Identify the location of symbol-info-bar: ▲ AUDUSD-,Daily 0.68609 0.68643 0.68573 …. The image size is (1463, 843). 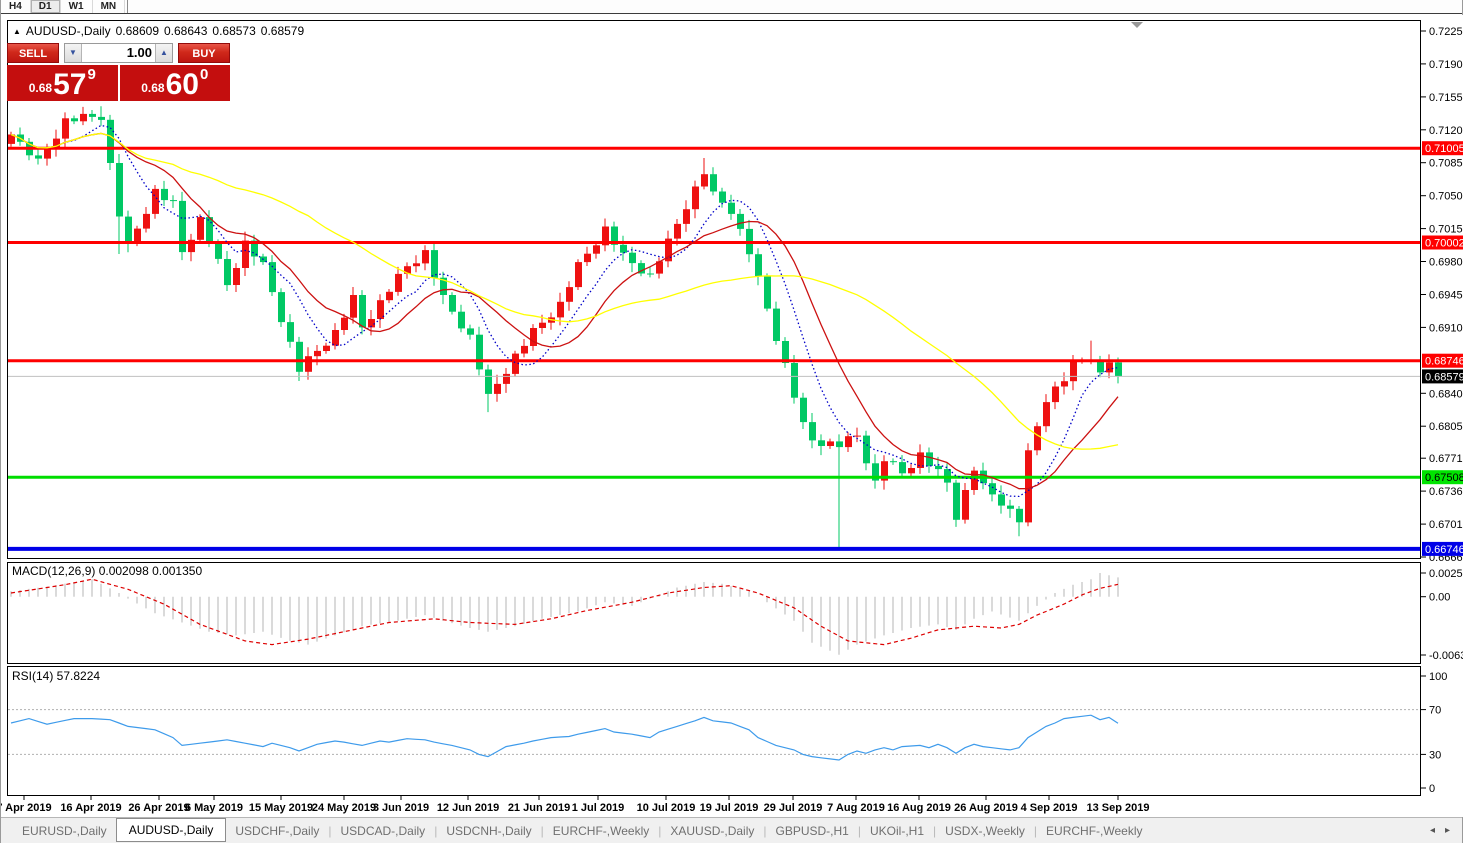
(158, 31).